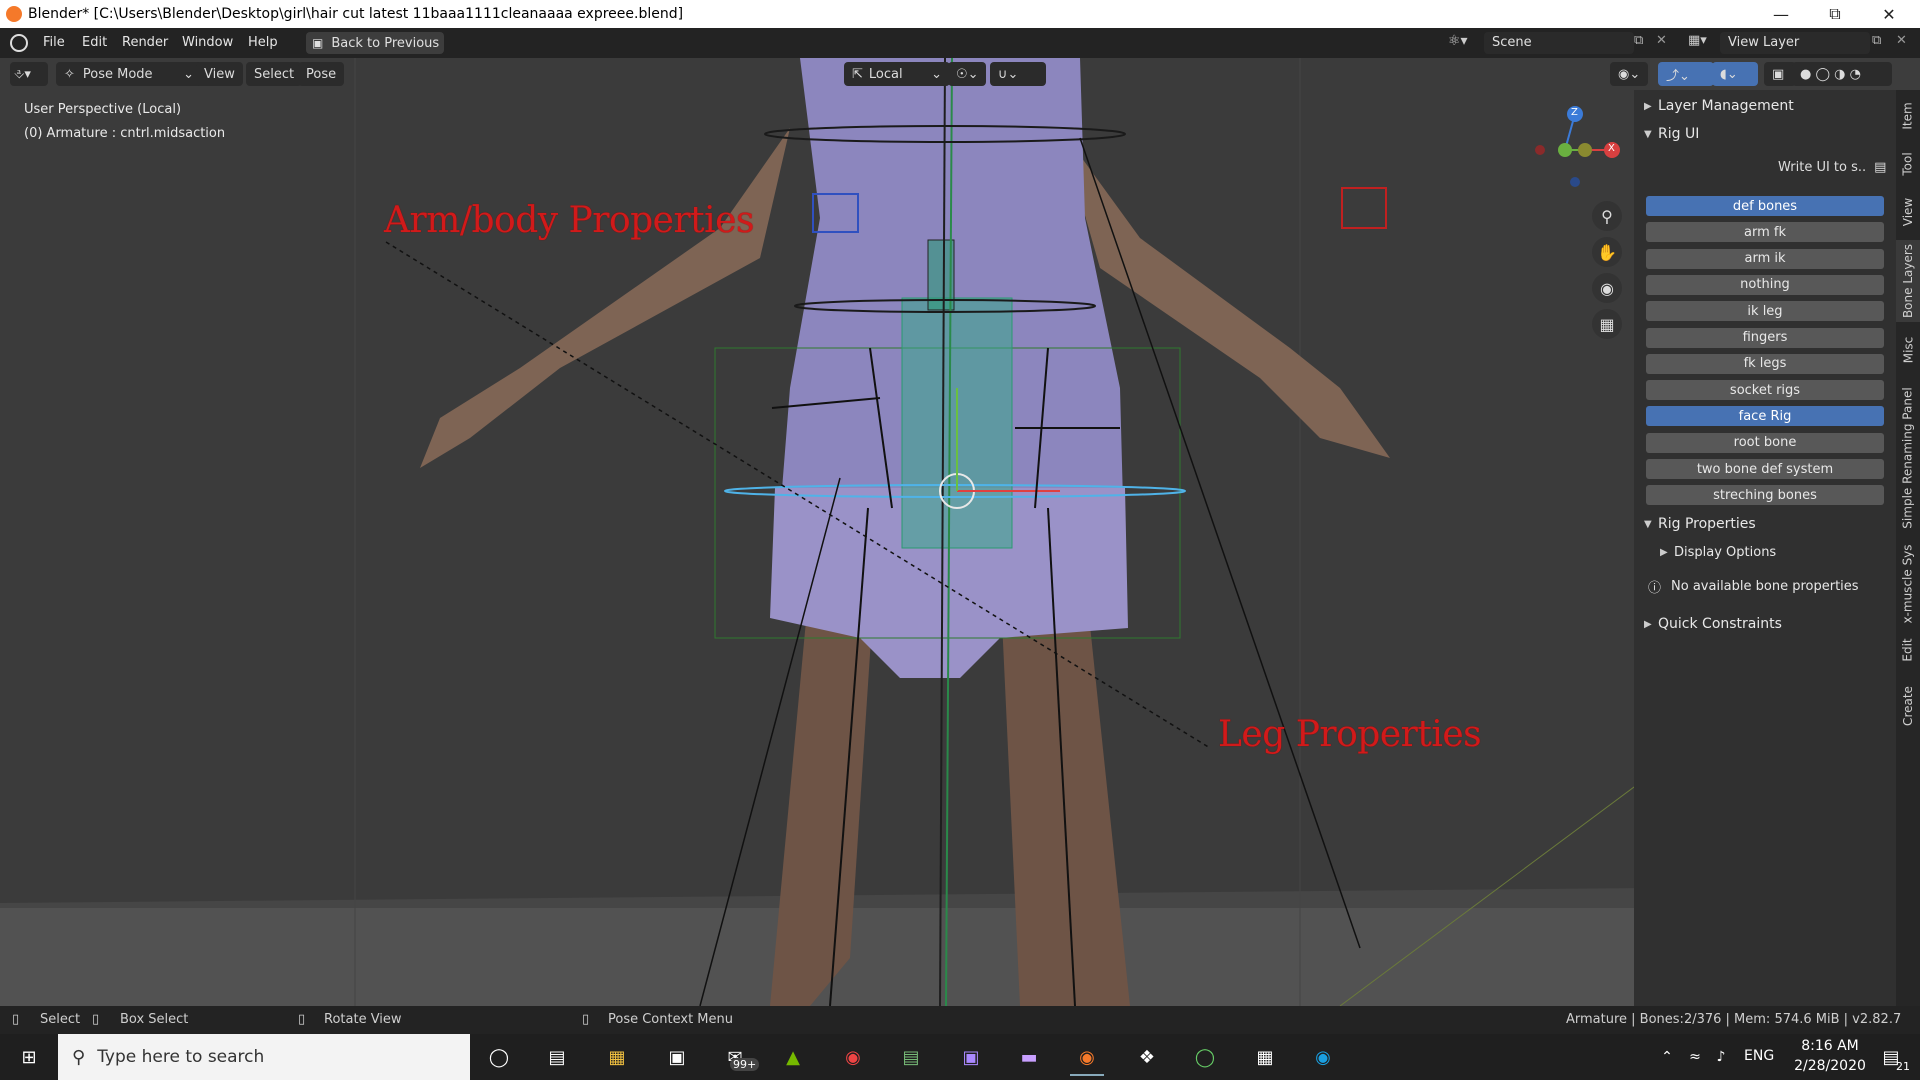  Describe the element at coordinates (1765, 311) in the screenshot. I see `bone-layer-button: ik leg` at that location.